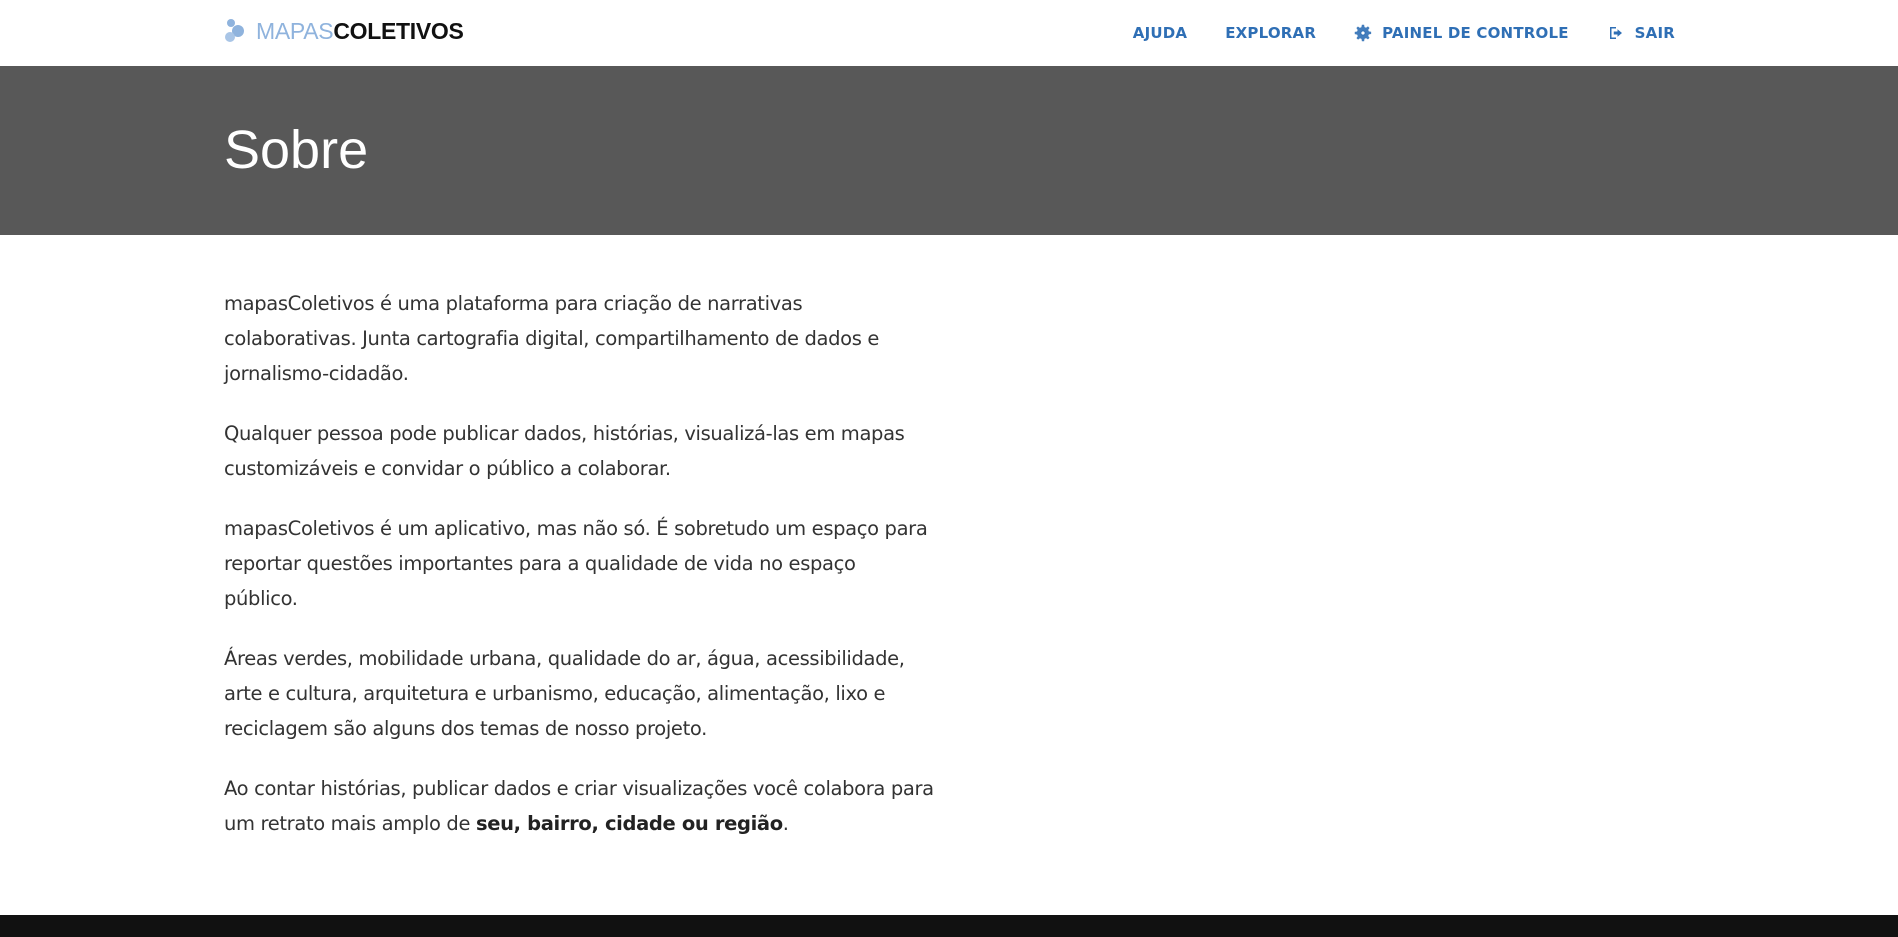 The image size is (1898, 937). Describe the element at coordinates (1475, 33) in the screenshot. I see `nav-painel-label: PAINEL DE CONTROLE` at that location.